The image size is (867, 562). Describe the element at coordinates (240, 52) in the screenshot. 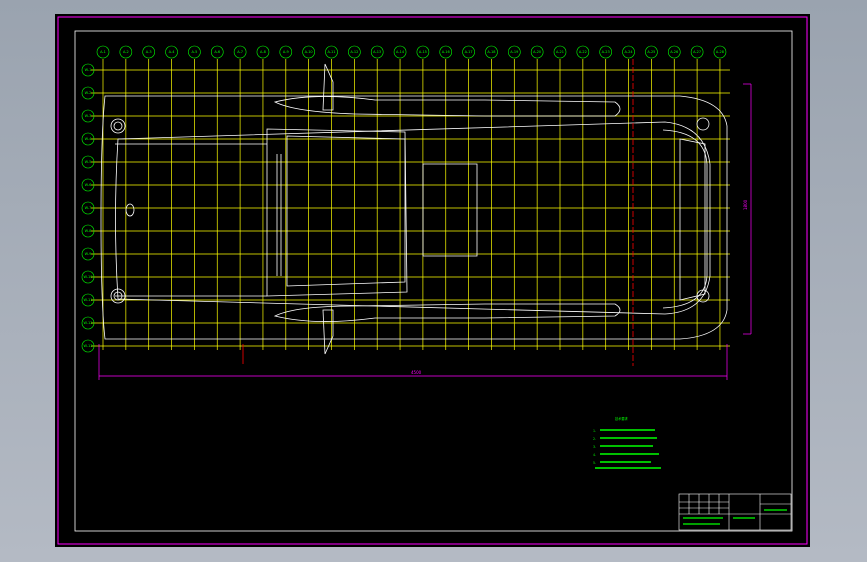

I see `column-bubble-label: A-7` at that location.